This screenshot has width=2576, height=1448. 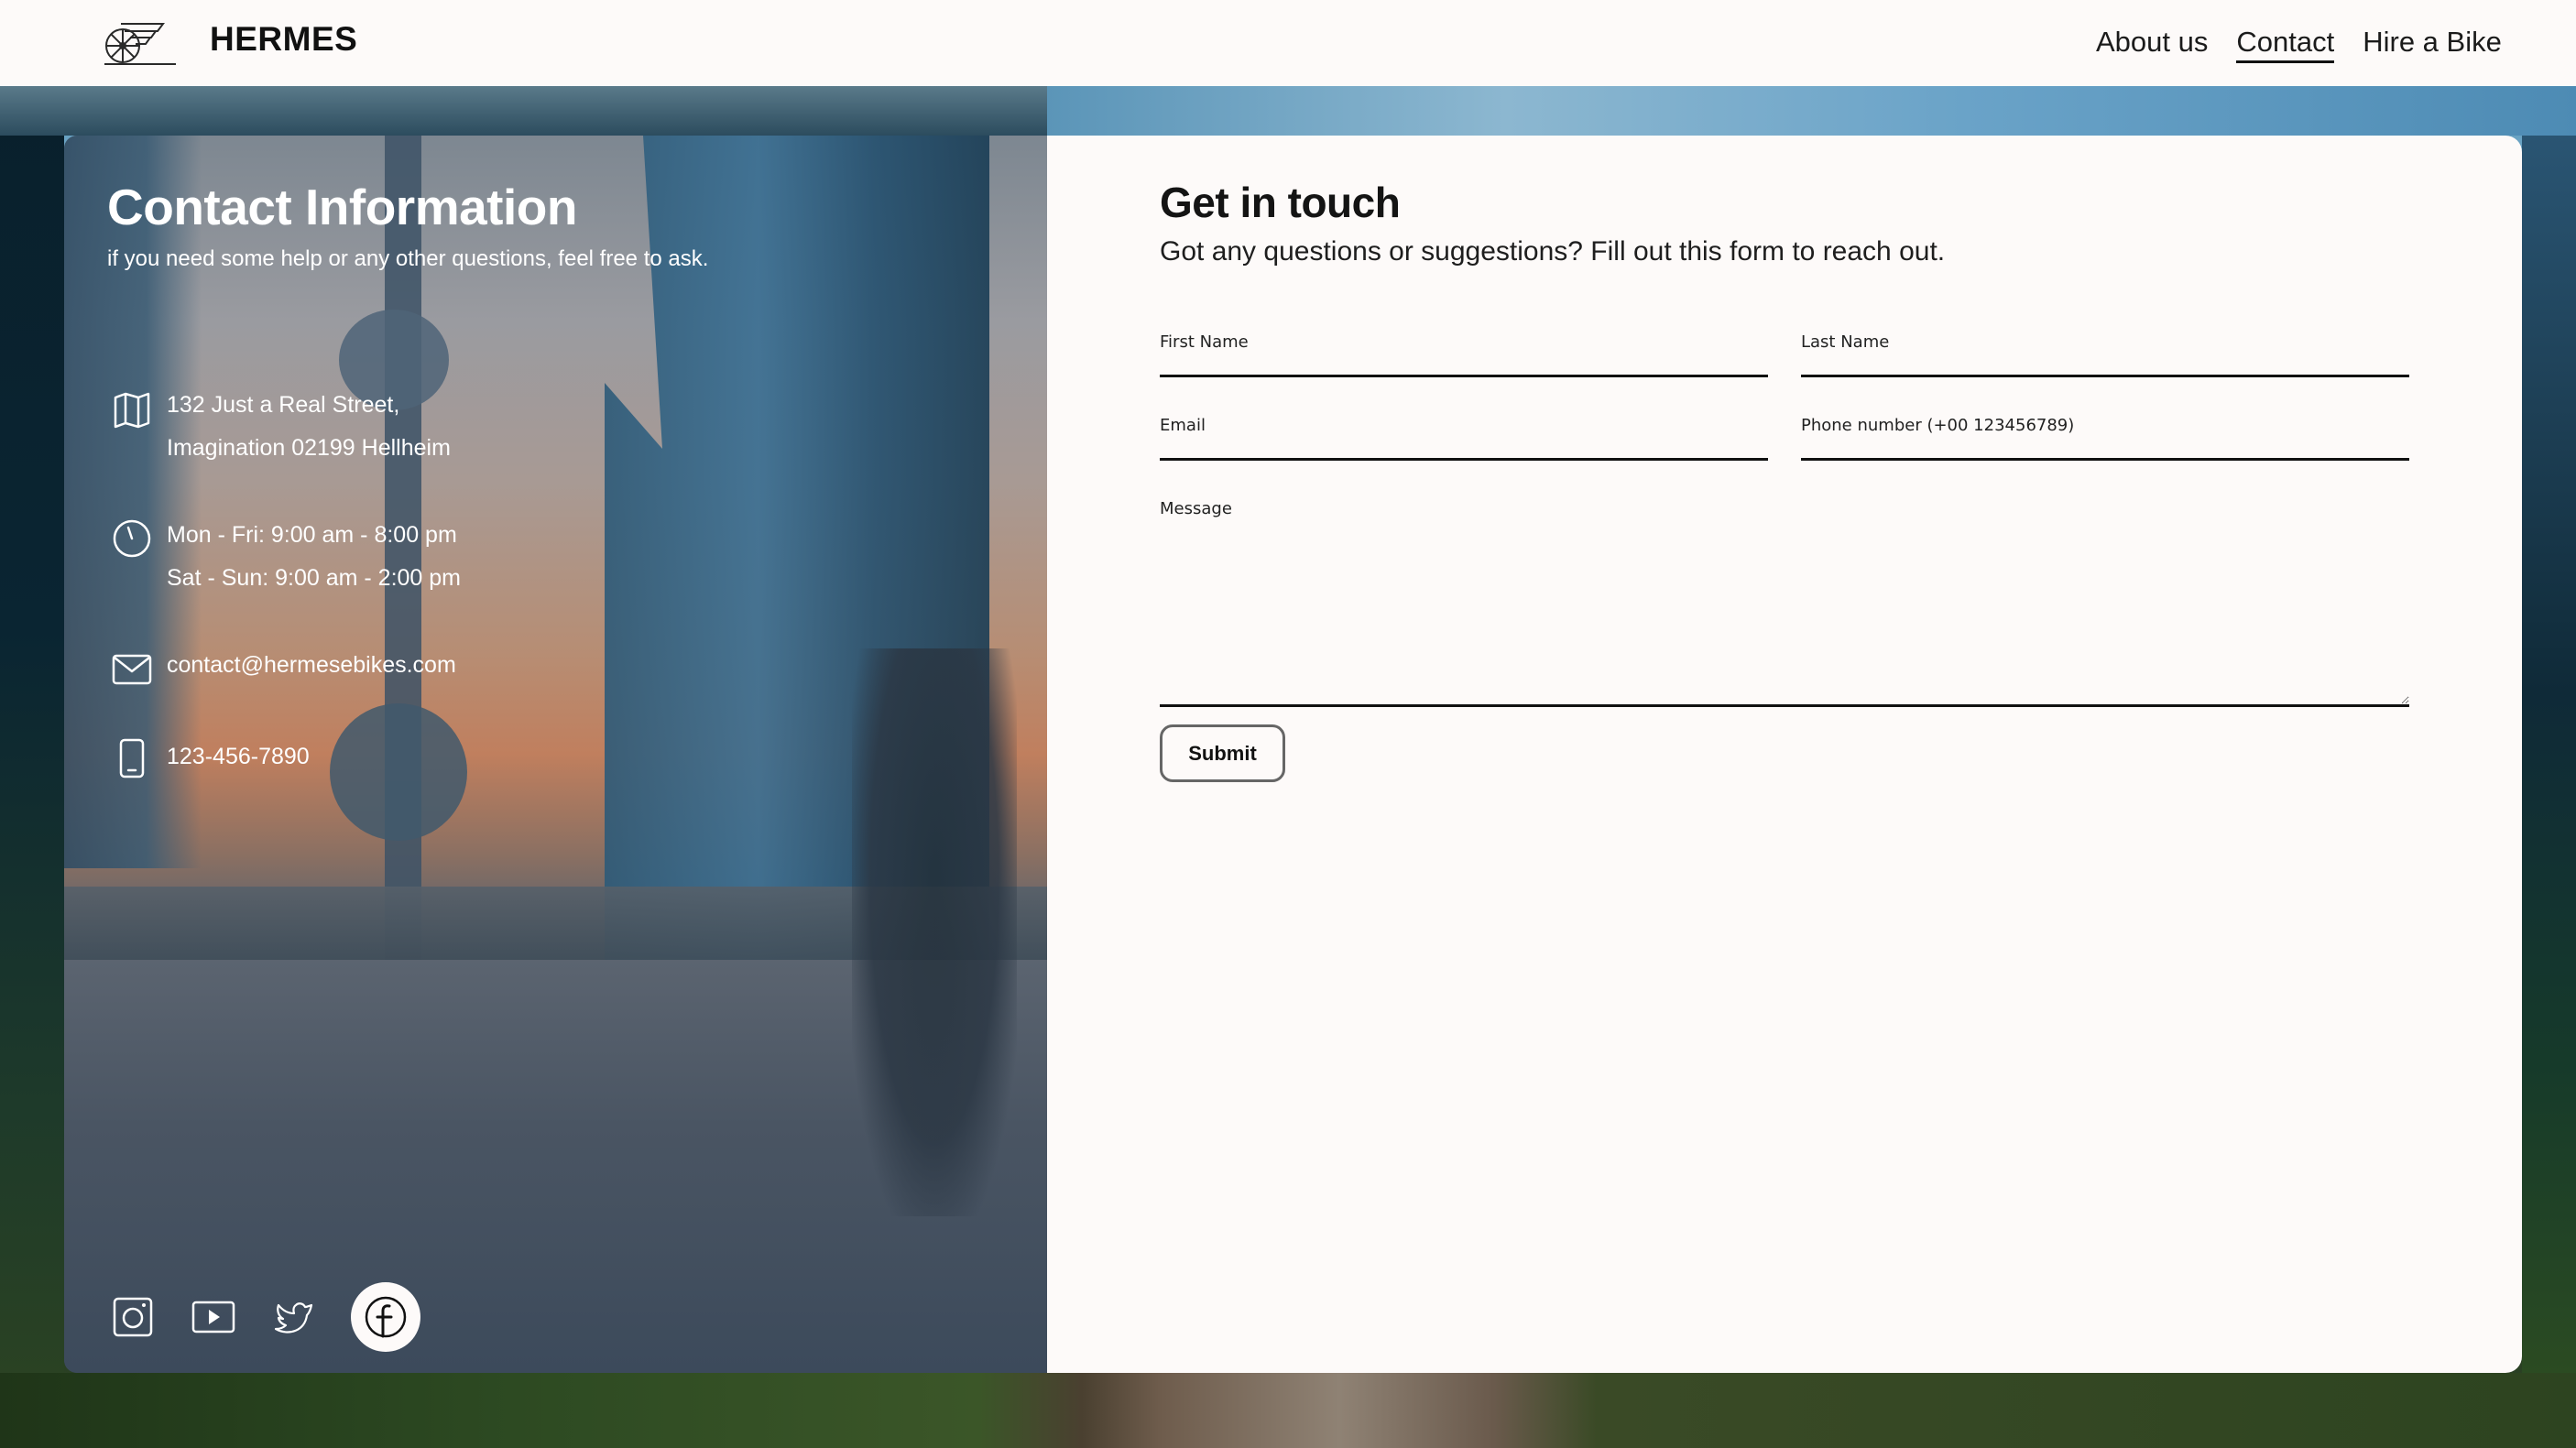 I want to click on hours-weekend: Sat - Sun: 9:00 am - 2:00 pm, so click(x=314, y=578).